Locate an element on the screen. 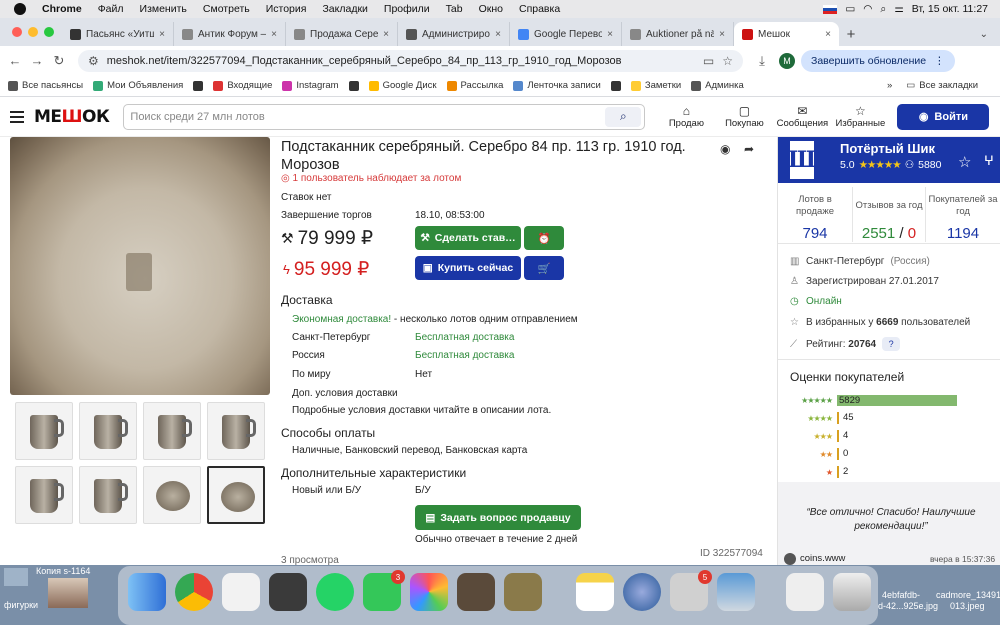  seller-name: Потёртый Шик is located at coordinates (887, 148).